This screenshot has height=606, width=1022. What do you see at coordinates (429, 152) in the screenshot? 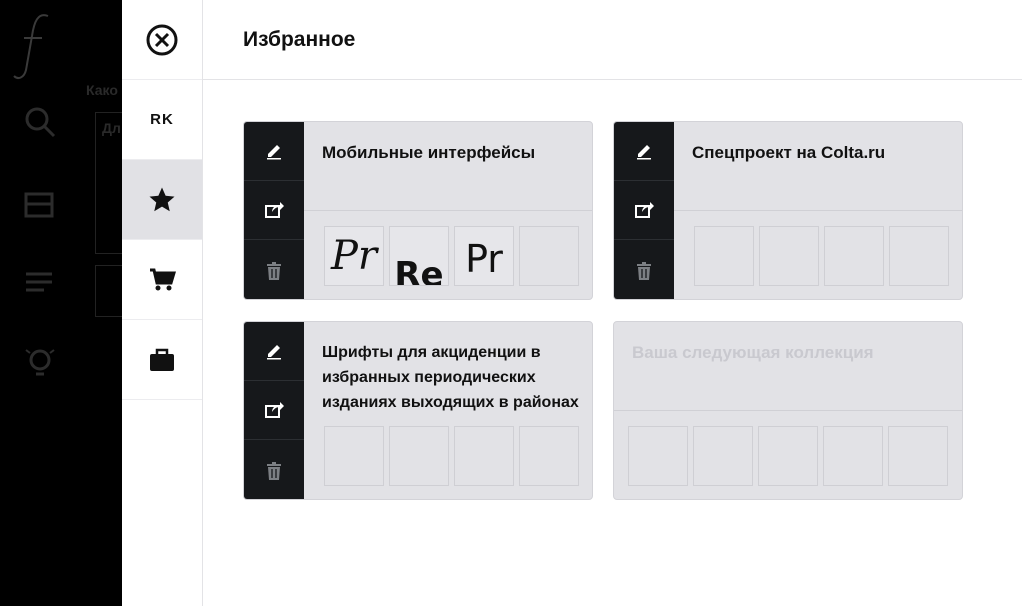
I see `collection-title: Мобильные интерфейсы` at bounding box center [429, 152].